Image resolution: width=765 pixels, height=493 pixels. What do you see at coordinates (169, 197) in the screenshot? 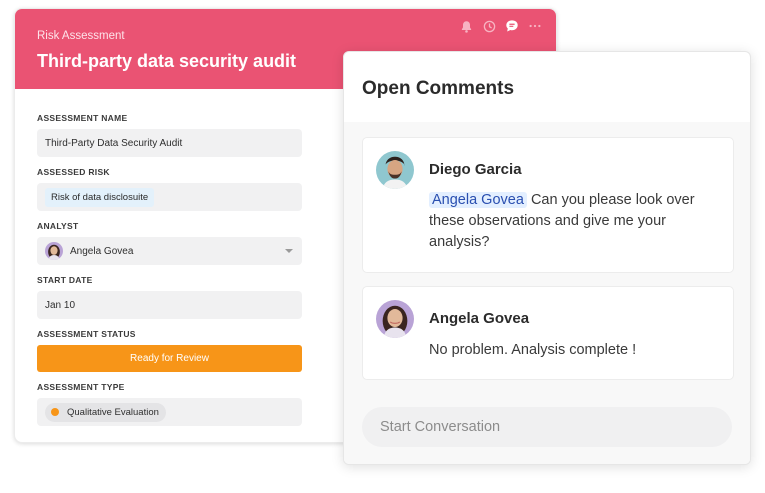
I see `assessed-risk-field: Risk of data disclosuite` at bounding box center [169, 197].